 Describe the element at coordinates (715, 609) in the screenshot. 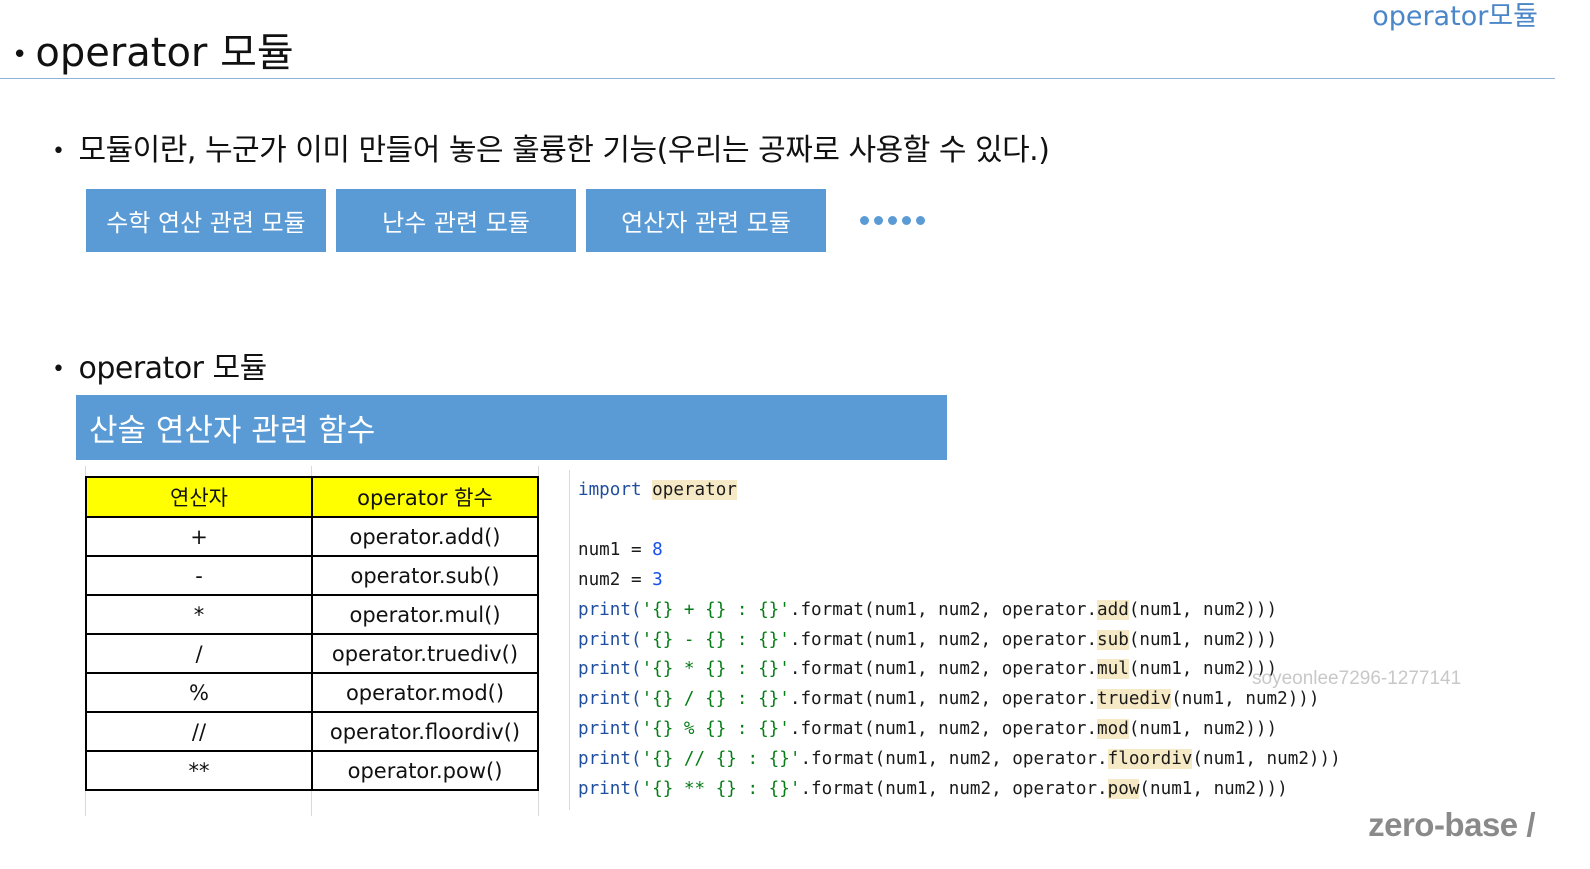

I see `code-string: '{} + {} : {}'` at that location.